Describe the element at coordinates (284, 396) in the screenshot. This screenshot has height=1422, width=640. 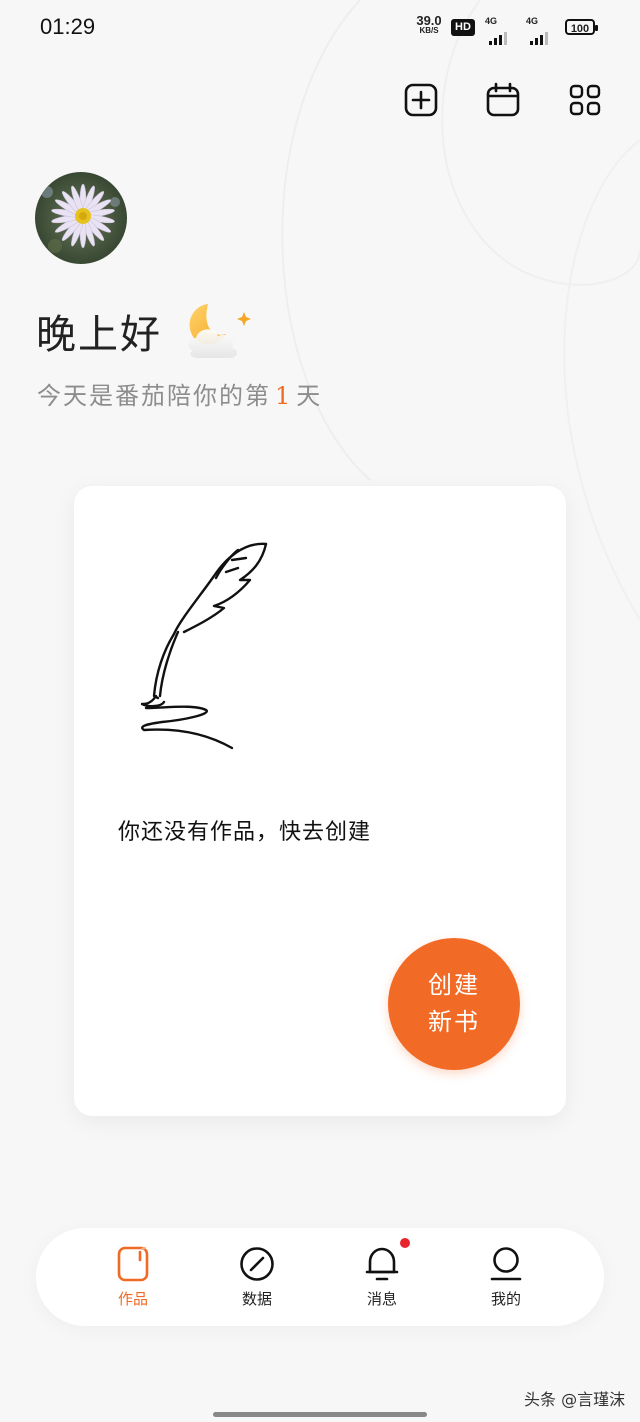
I see `day-count: 1` at that location.